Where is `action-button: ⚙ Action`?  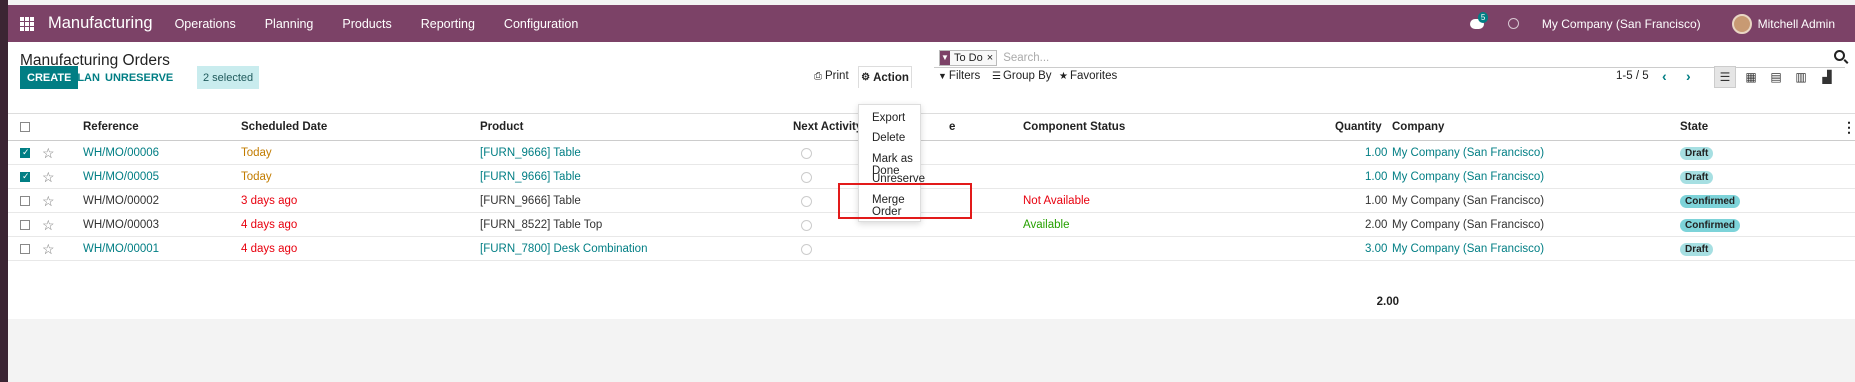
action-button: ⚙ Action is located at coordinates (885, 77).